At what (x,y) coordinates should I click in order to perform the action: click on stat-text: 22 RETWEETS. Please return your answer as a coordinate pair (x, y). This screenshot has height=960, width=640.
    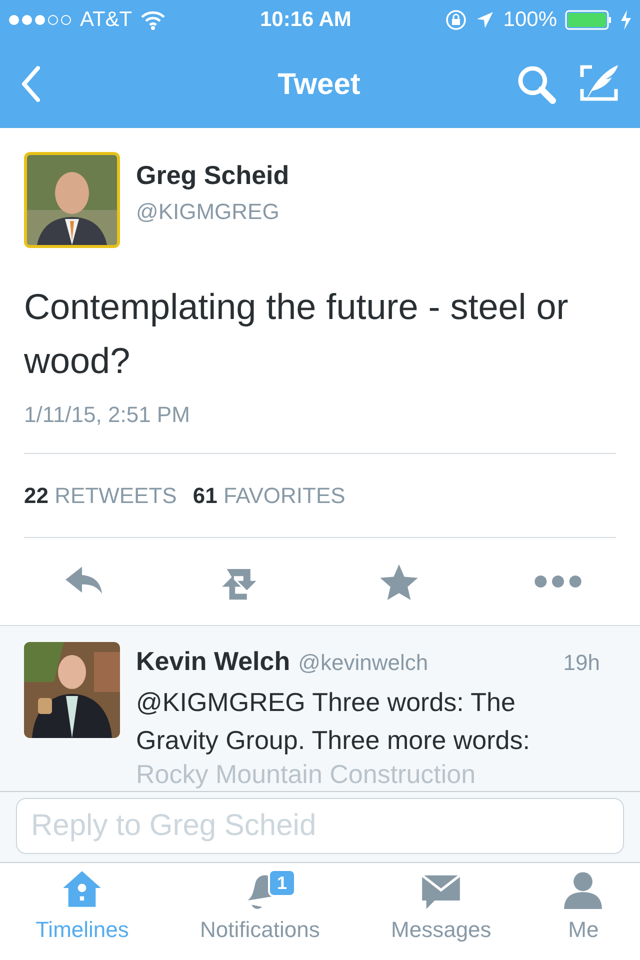
    Looking at the image, I should click on (100, 496).